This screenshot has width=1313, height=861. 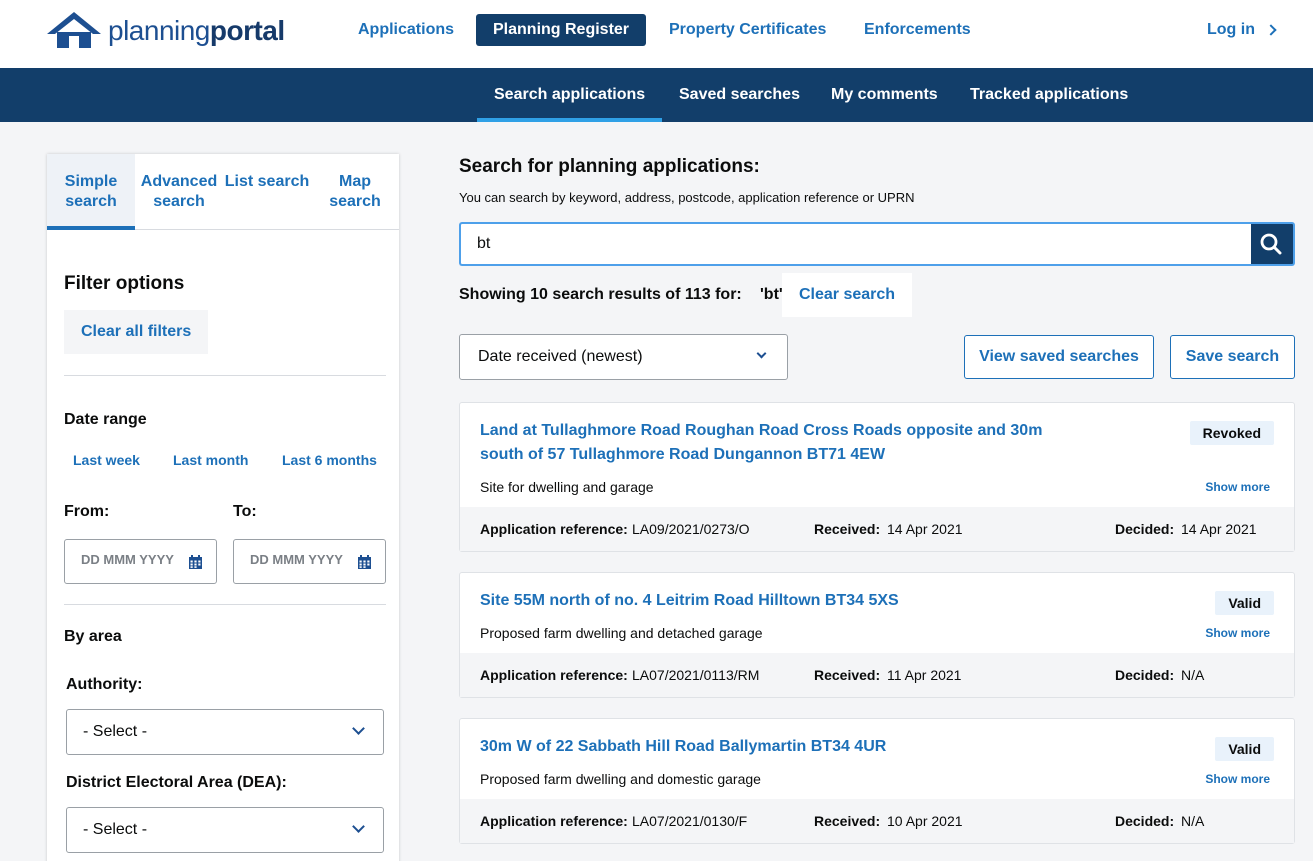 I want to click on last-6-months-link: Last 6 months, so click(x=329, y=460).